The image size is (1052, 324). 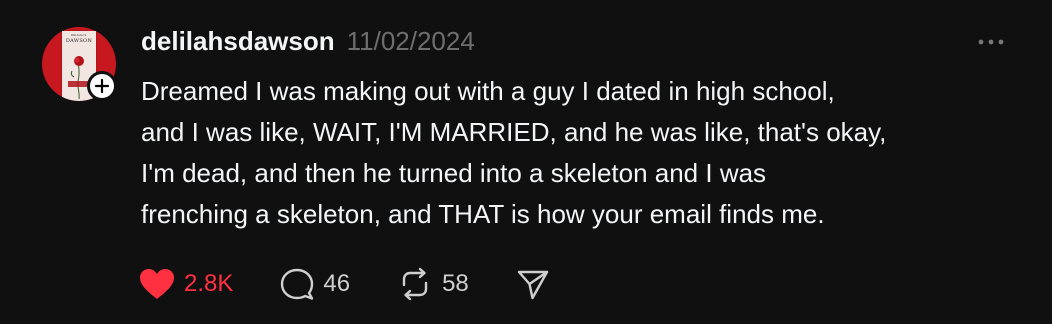 What do you see at coordinates (455, 283) in the screenshot?
I see `repost-count: 58` at bounding box center [455, 283].